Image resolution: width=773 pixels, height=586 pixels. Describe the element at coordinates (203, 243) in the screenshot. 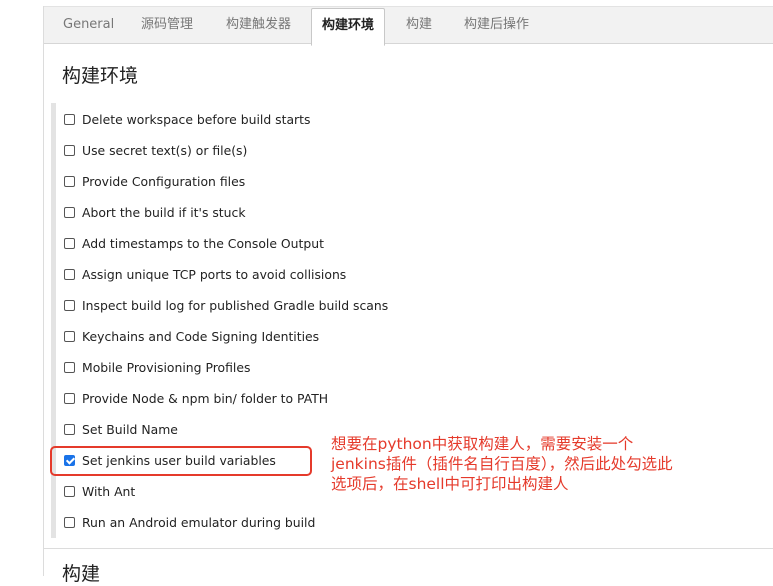

I see `option-label: Add timestamps to the Console Output` at that location.